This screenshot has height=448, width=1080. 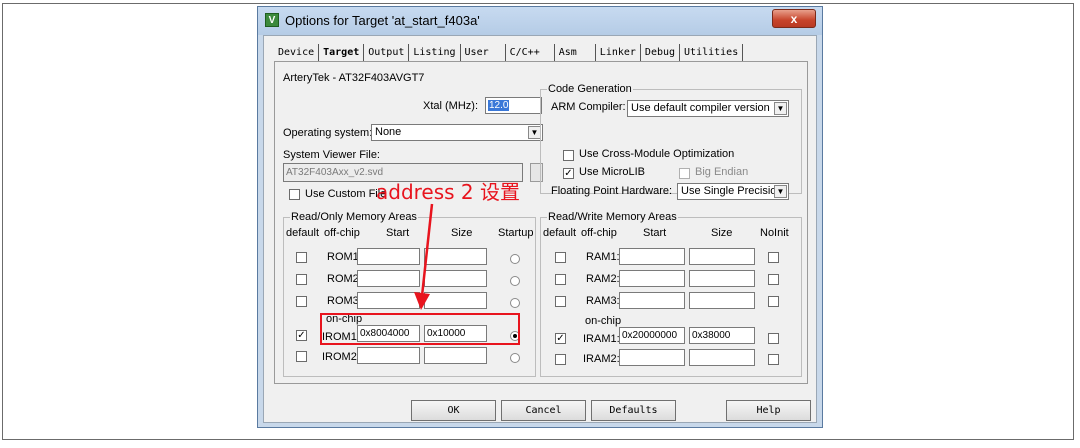 I want to click on rom3-checkbox, so click(x=301, y=301).